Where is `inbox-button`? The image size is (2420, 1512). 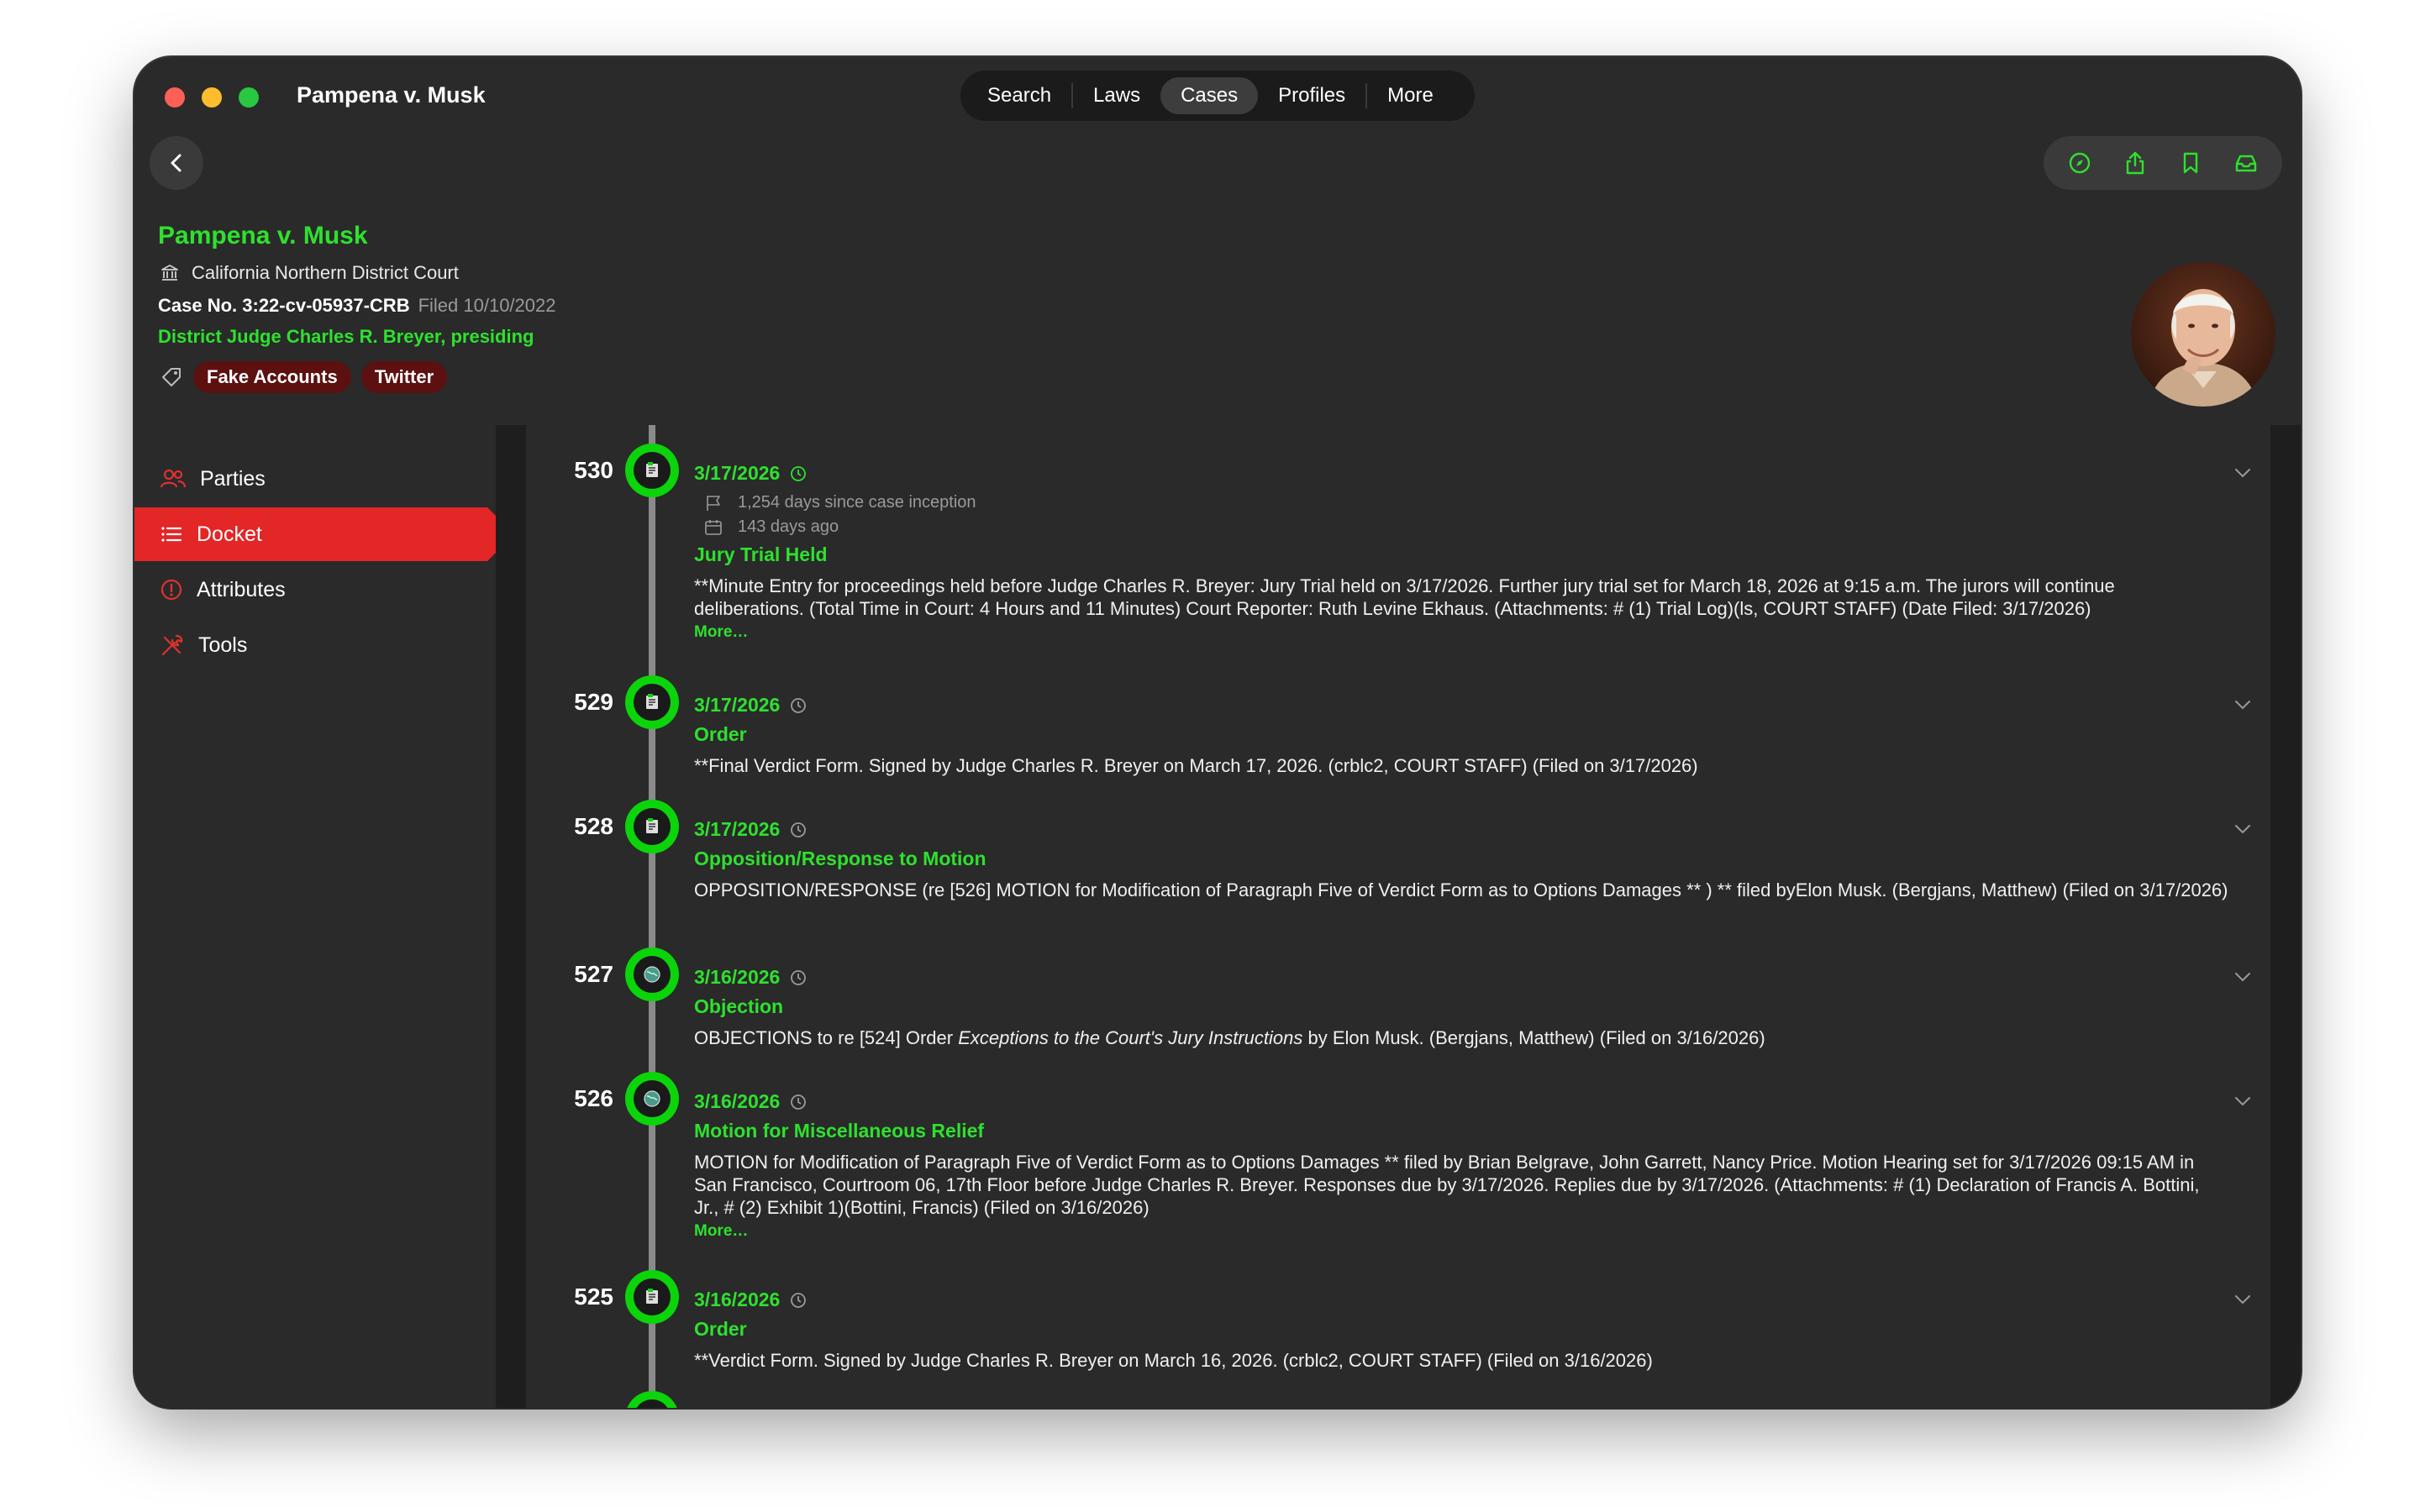 inbox-button is located at coordinates (2246, 163).